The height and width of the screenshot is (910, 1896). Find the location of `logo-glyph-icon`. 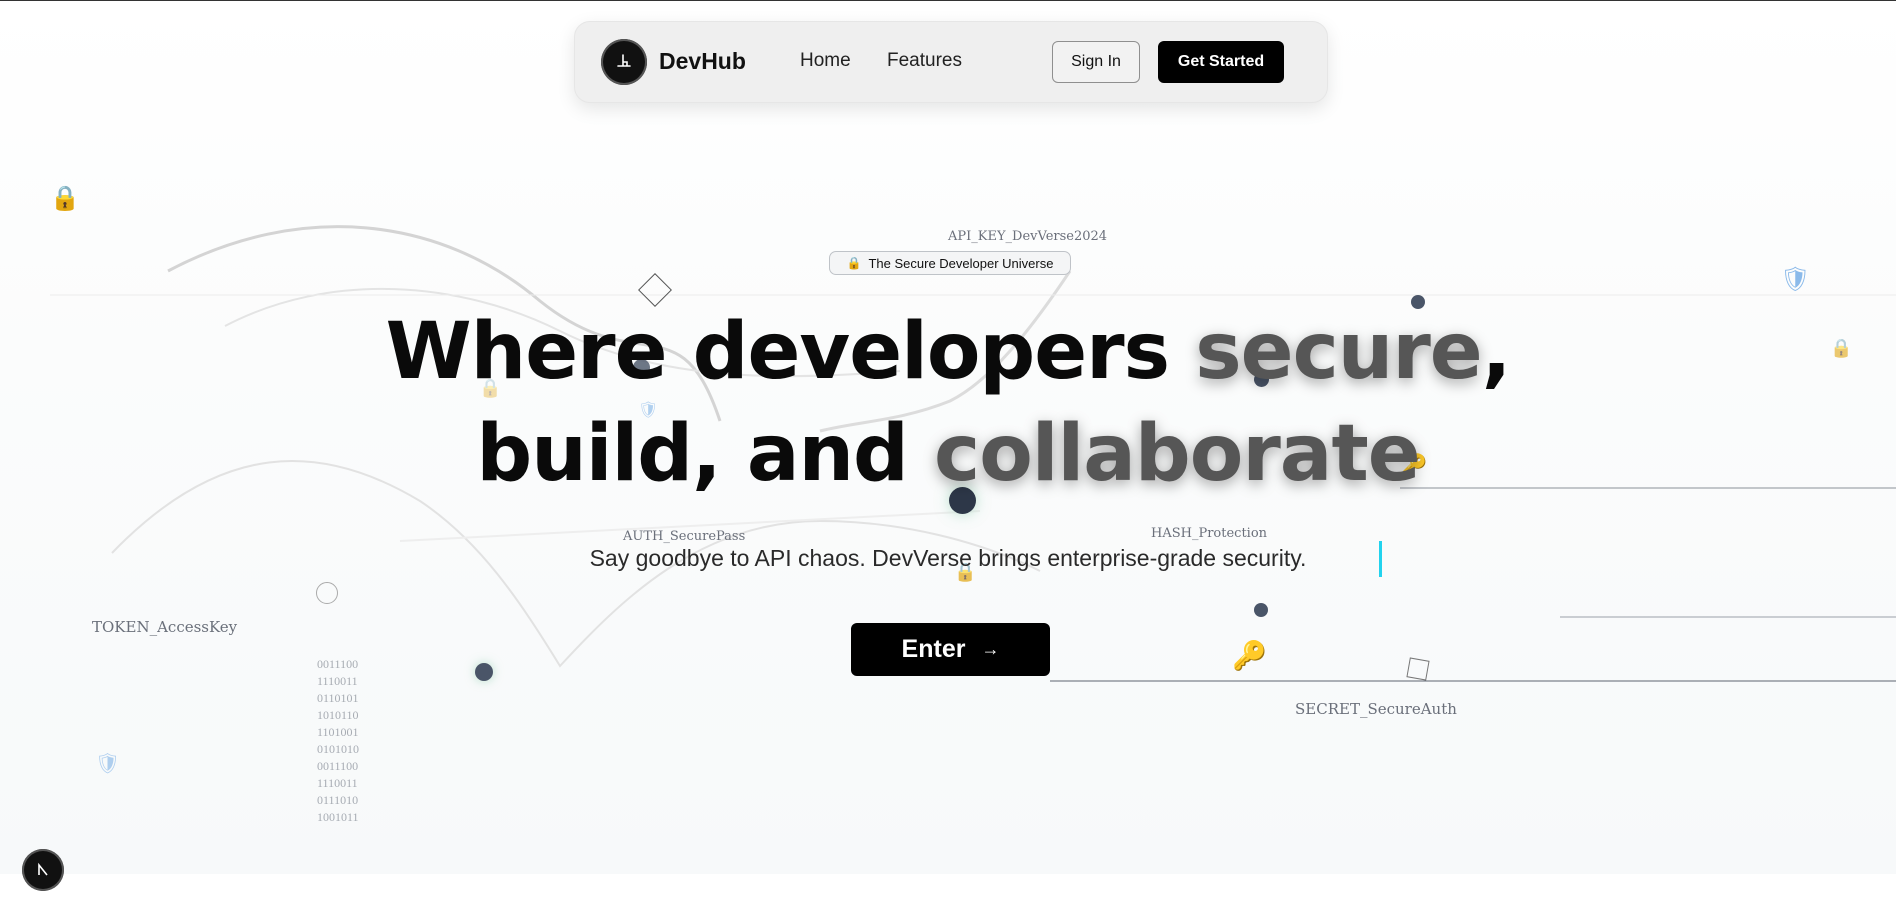

logo-glyph-icon is located at coordinates (624, 60).